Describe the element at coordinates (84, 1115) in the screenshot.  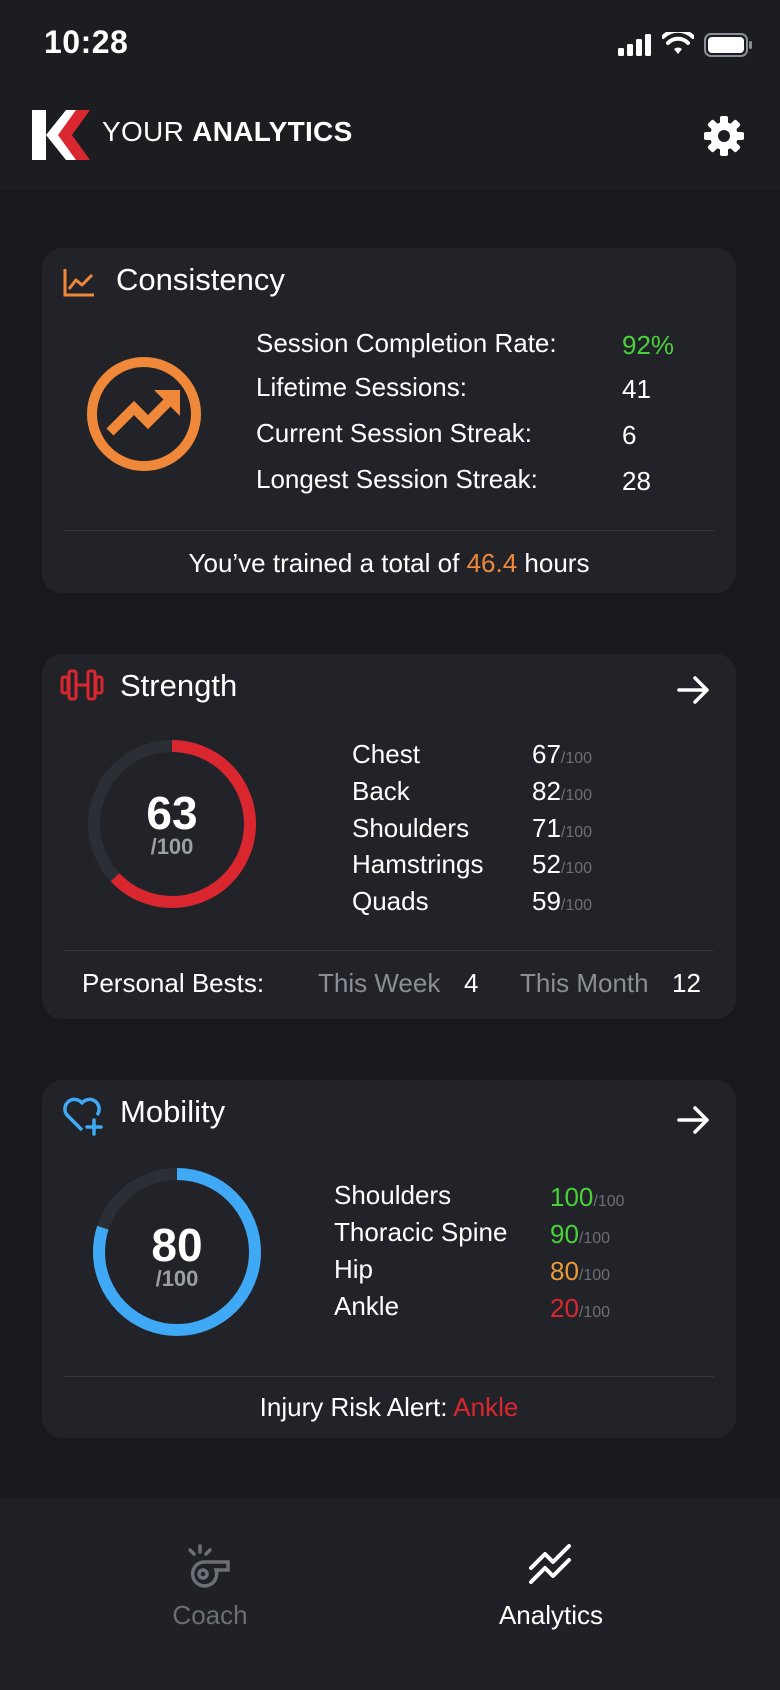
I see `heart-plus-icon` at that location.